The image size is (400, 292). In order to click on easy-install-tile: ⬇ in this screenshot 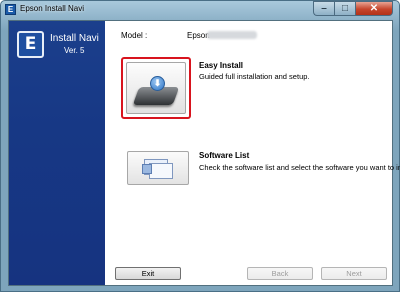, I will do `click(156, 88)`.